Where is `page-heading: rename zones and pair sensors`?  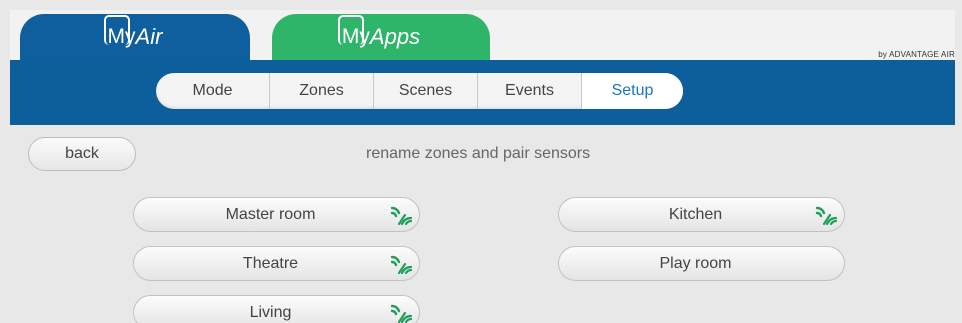
page-heading: rename zones and pair sensors is located at coordinates (478, 153).